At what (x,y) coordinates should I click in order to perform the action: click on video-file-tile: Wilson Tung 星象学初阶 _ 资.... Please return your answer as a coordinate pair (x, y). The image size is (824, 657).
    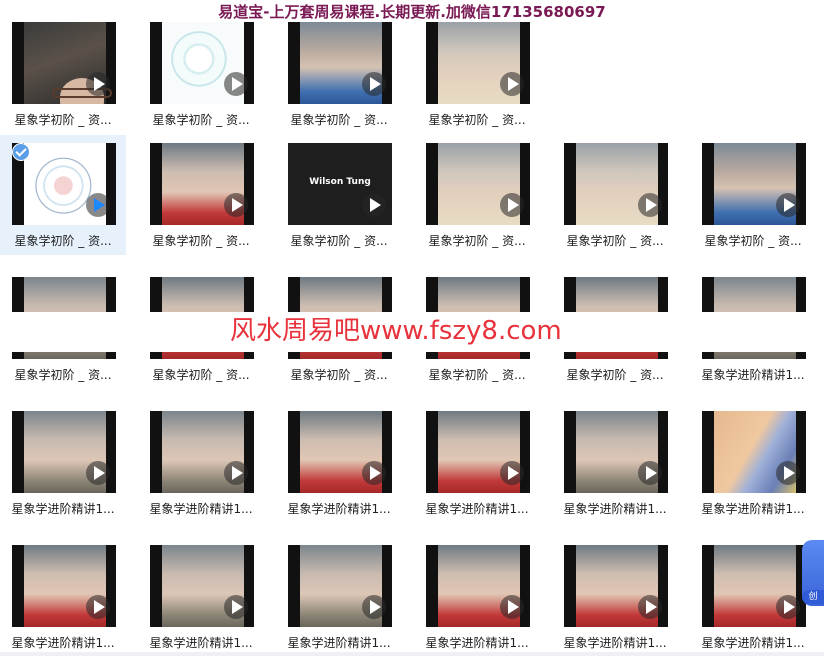
    Looking at the image, I should click on (339, 195).